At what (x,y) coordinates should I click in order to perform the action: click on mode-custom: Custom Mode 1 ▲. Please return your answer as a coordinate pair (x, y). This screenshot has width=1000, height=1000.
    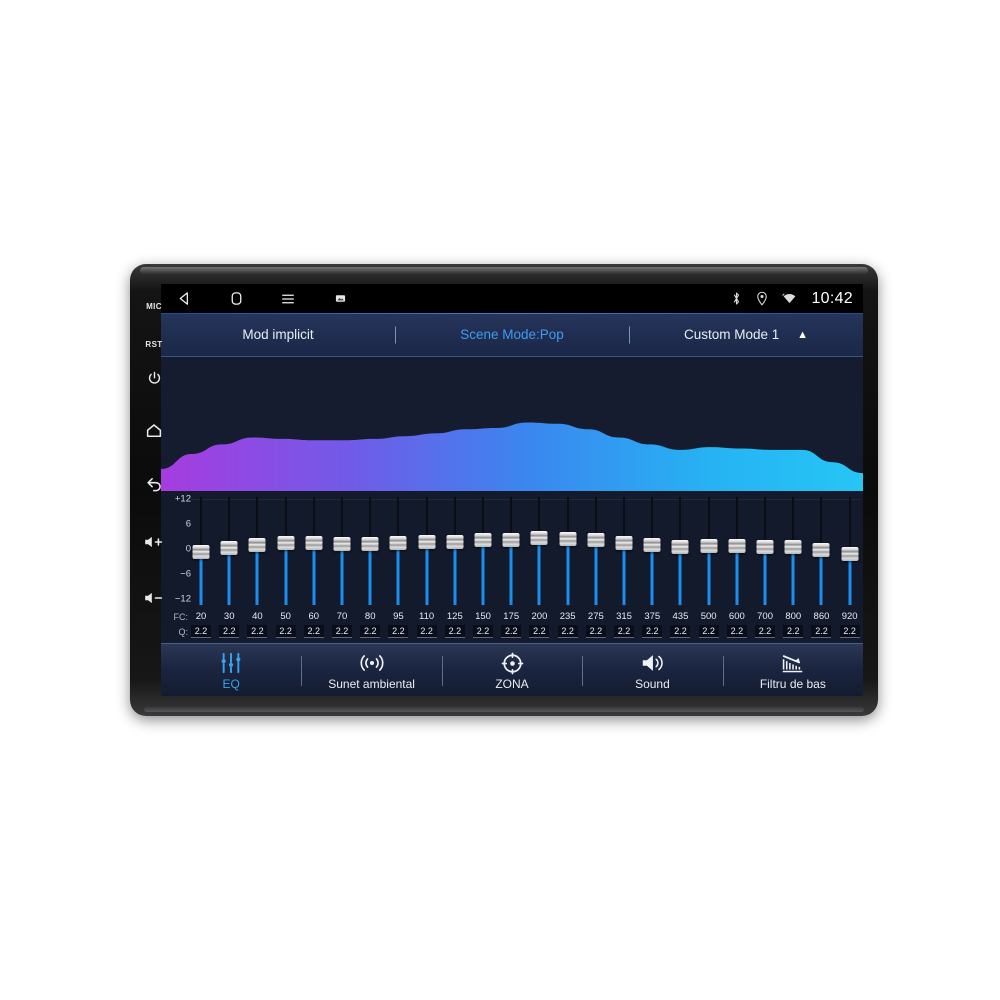
    Looking at the image, I should click on (746, 334).